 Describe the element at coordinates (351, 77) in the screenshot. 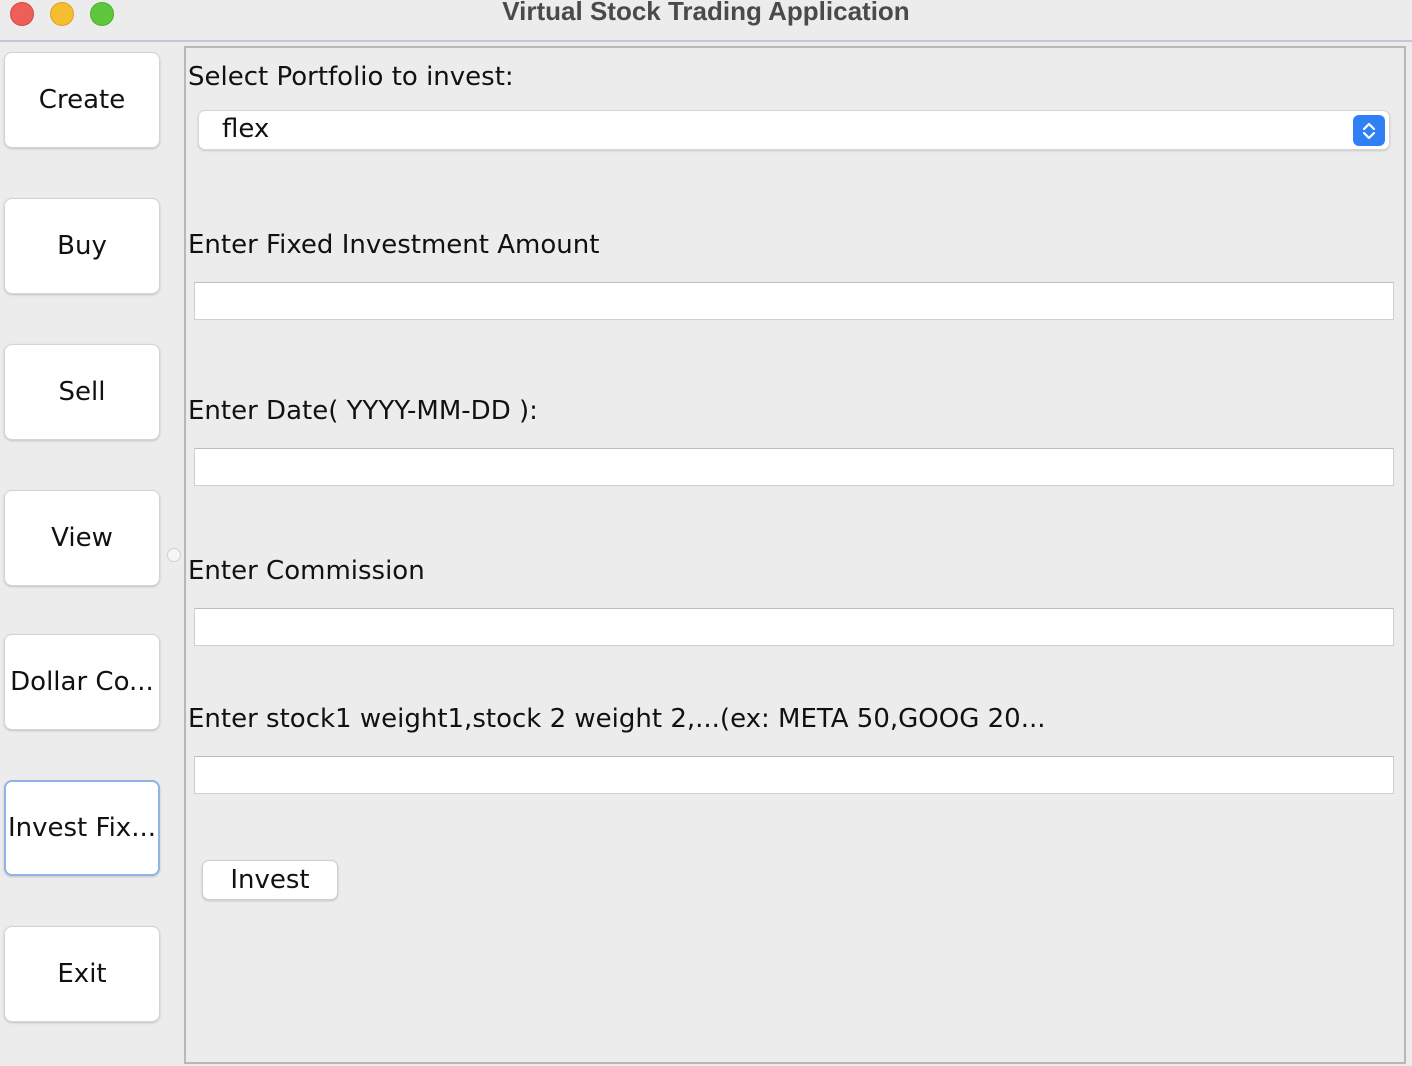

I see `portfolio-label: Select Portfolio to invest:` at that location.